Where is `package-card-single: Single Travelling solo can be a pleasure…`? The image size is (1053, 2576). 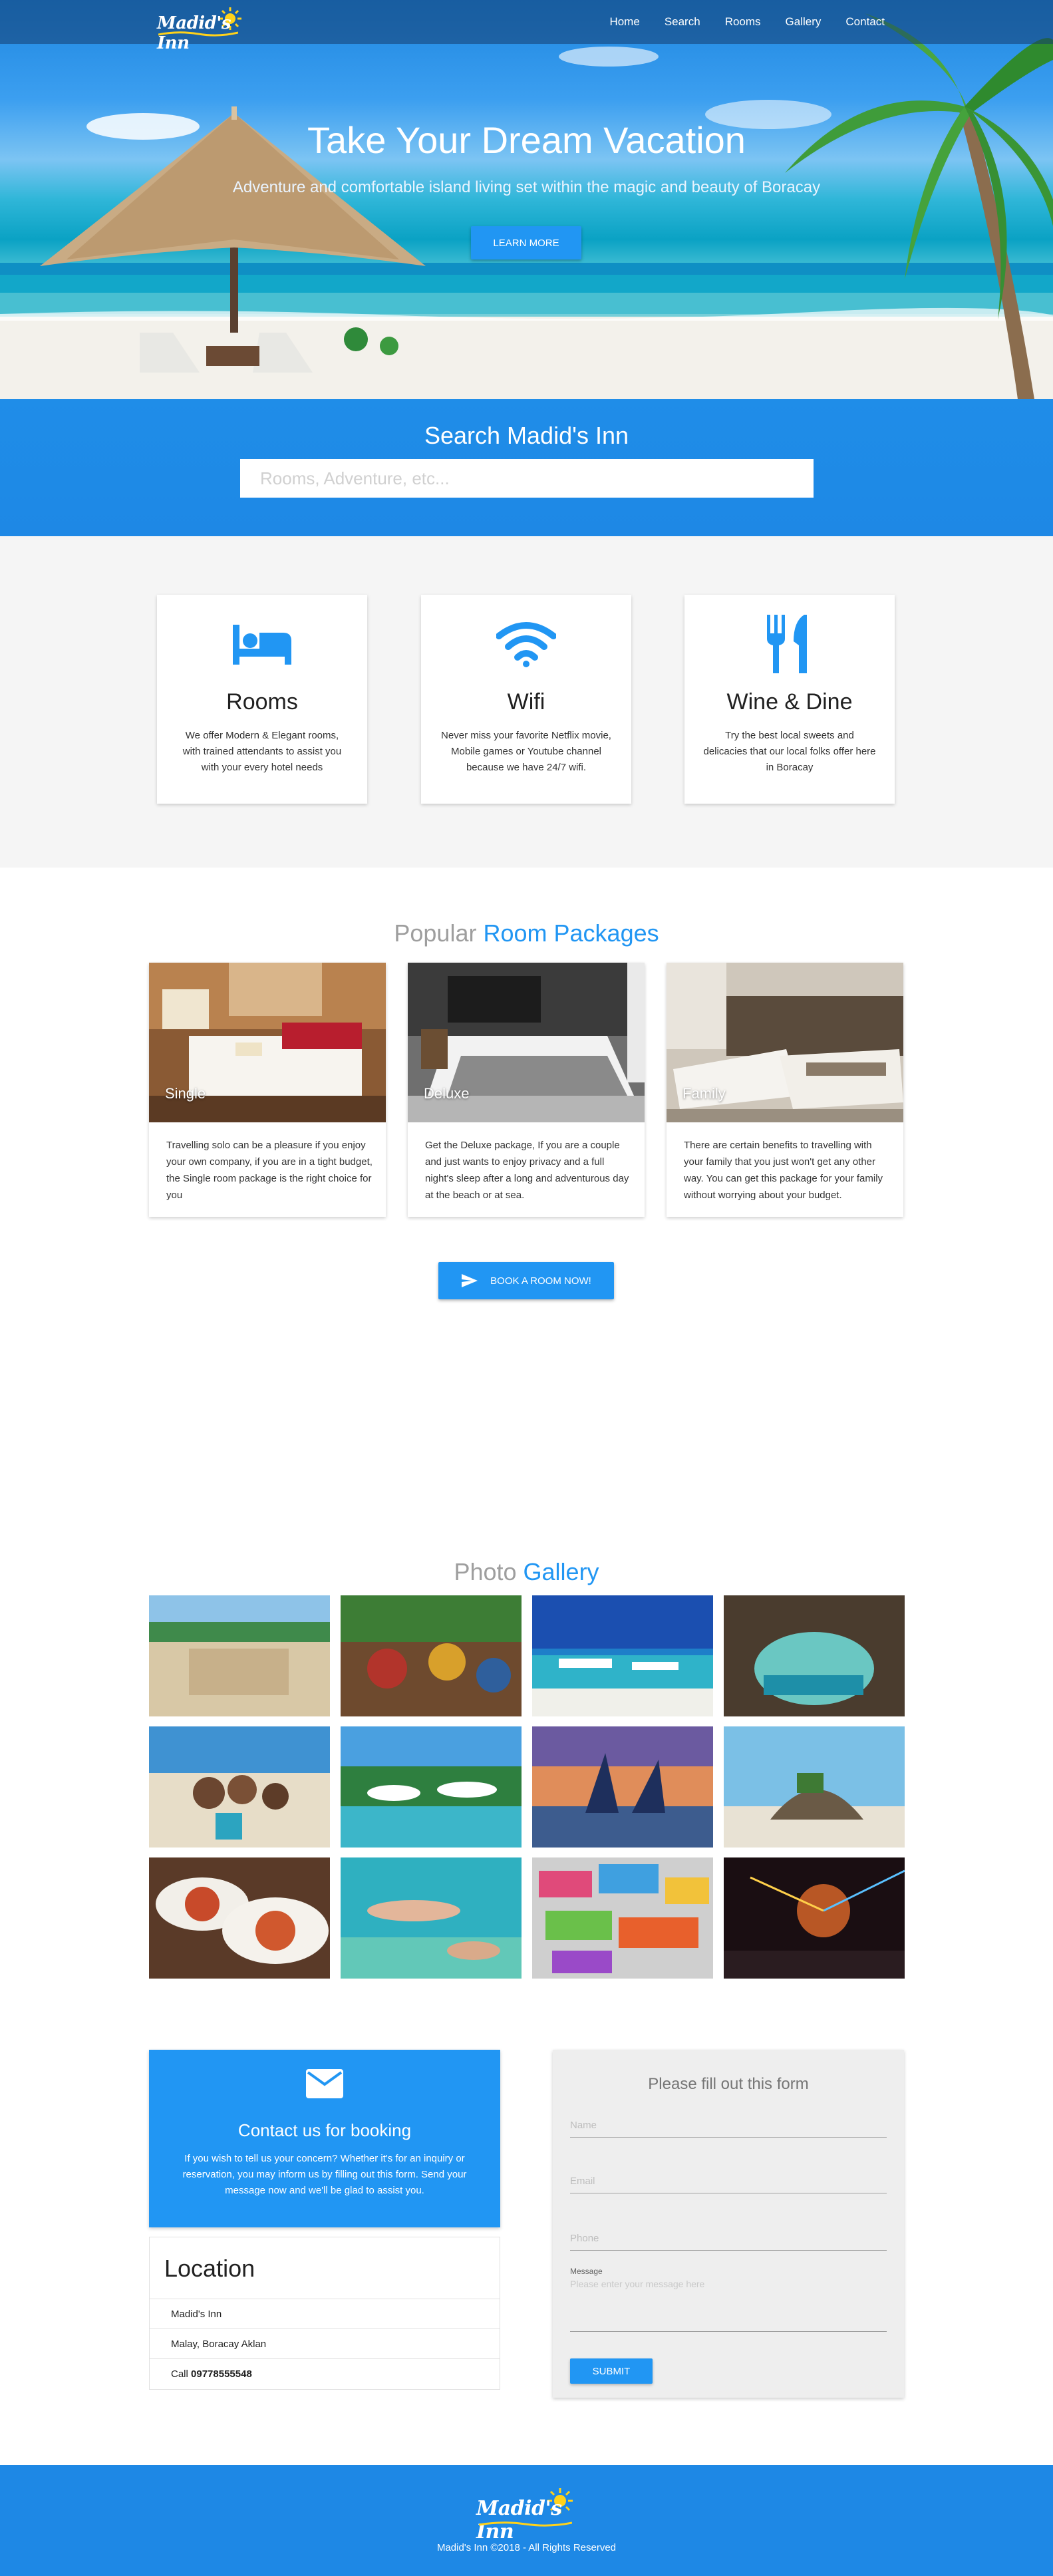
package-card-single: Single Travelling solo can be a pleasure… is located at coordinates (267, 1090).